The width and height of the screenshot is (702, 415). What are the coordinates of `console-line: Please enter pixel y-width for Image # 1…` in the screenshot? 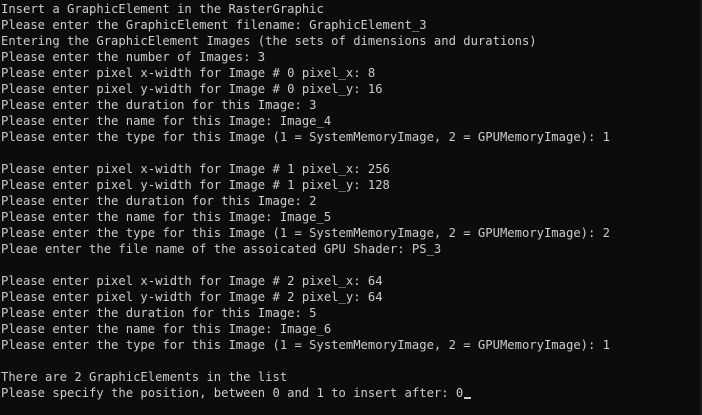 It's located at (195, 185).